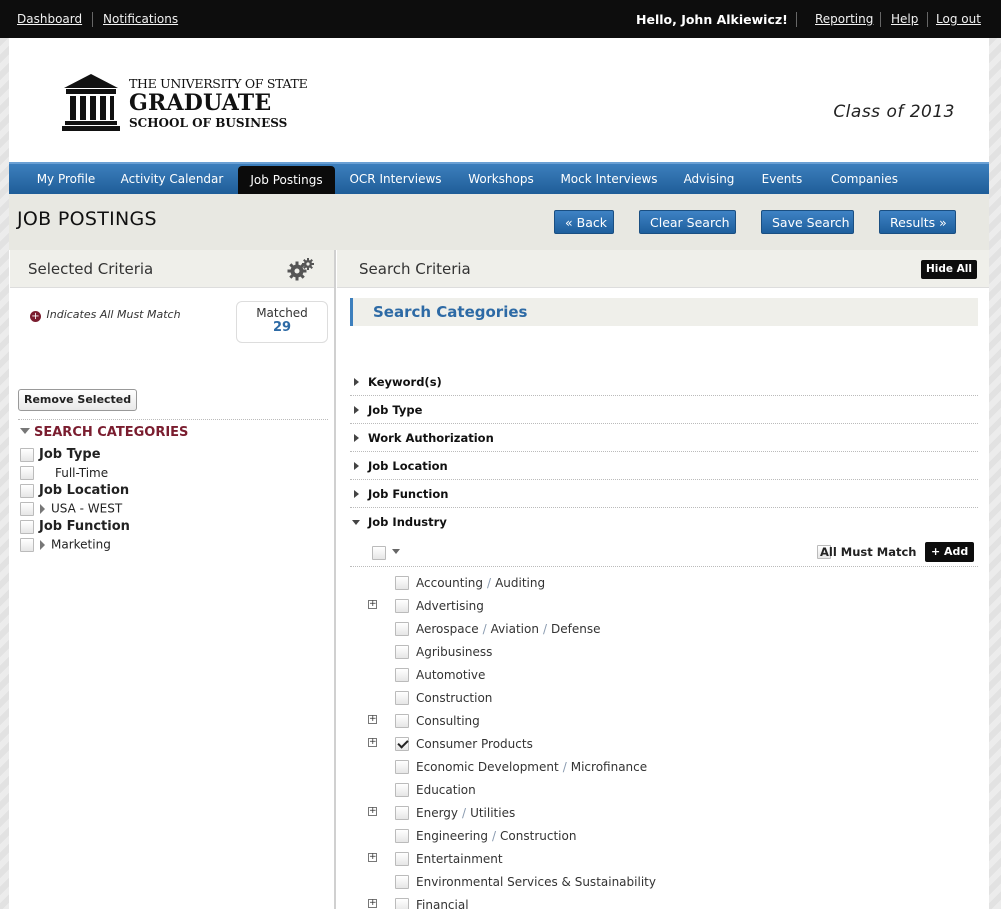 Image resolution: width=1001 pixels, height=909 pixels. Describe the element at coordinates (664, 466) in the screenshot. I see `section-job-location: Job Location` at that location.